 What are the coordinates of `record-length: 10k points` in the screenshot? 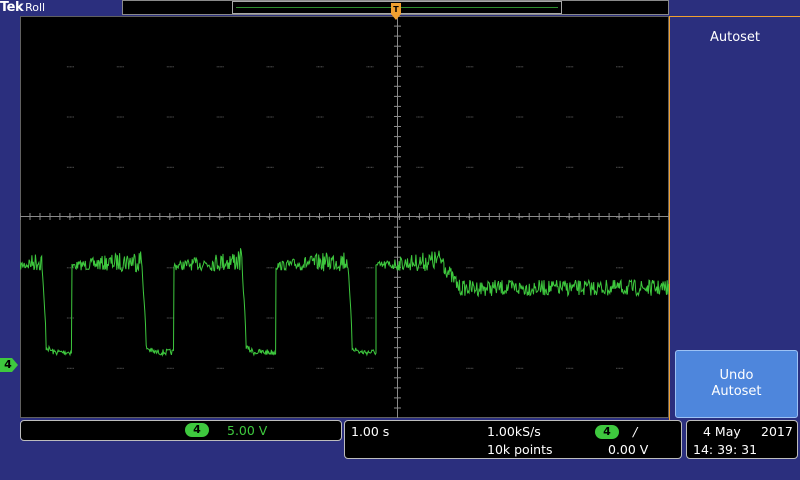 It's located at (520, 449).